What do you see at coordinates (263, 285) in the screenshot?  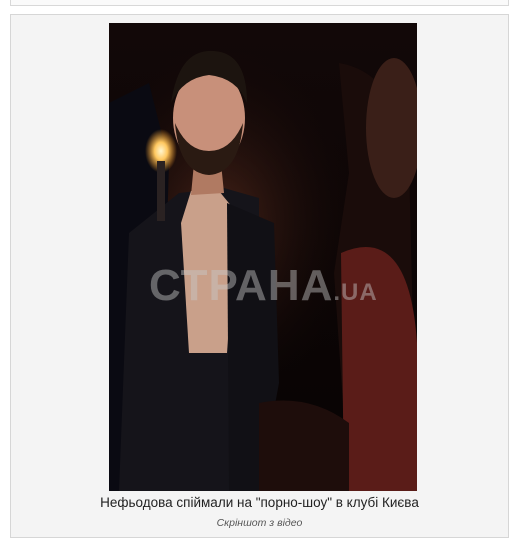 I see `watermark-logo: СТРАНА.UA` at bounding box center [263, 285].